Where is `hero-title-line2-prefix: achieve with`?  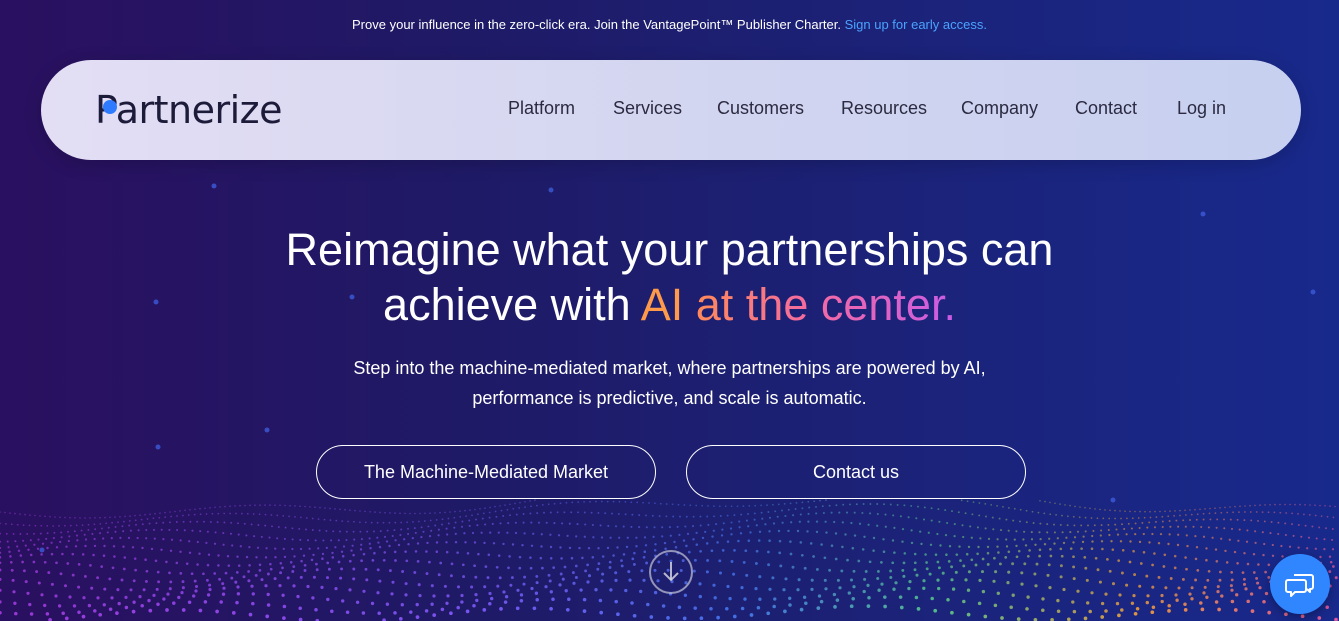 hero-title-line2-prefix: achieve with is located at coordinates (507, 304).